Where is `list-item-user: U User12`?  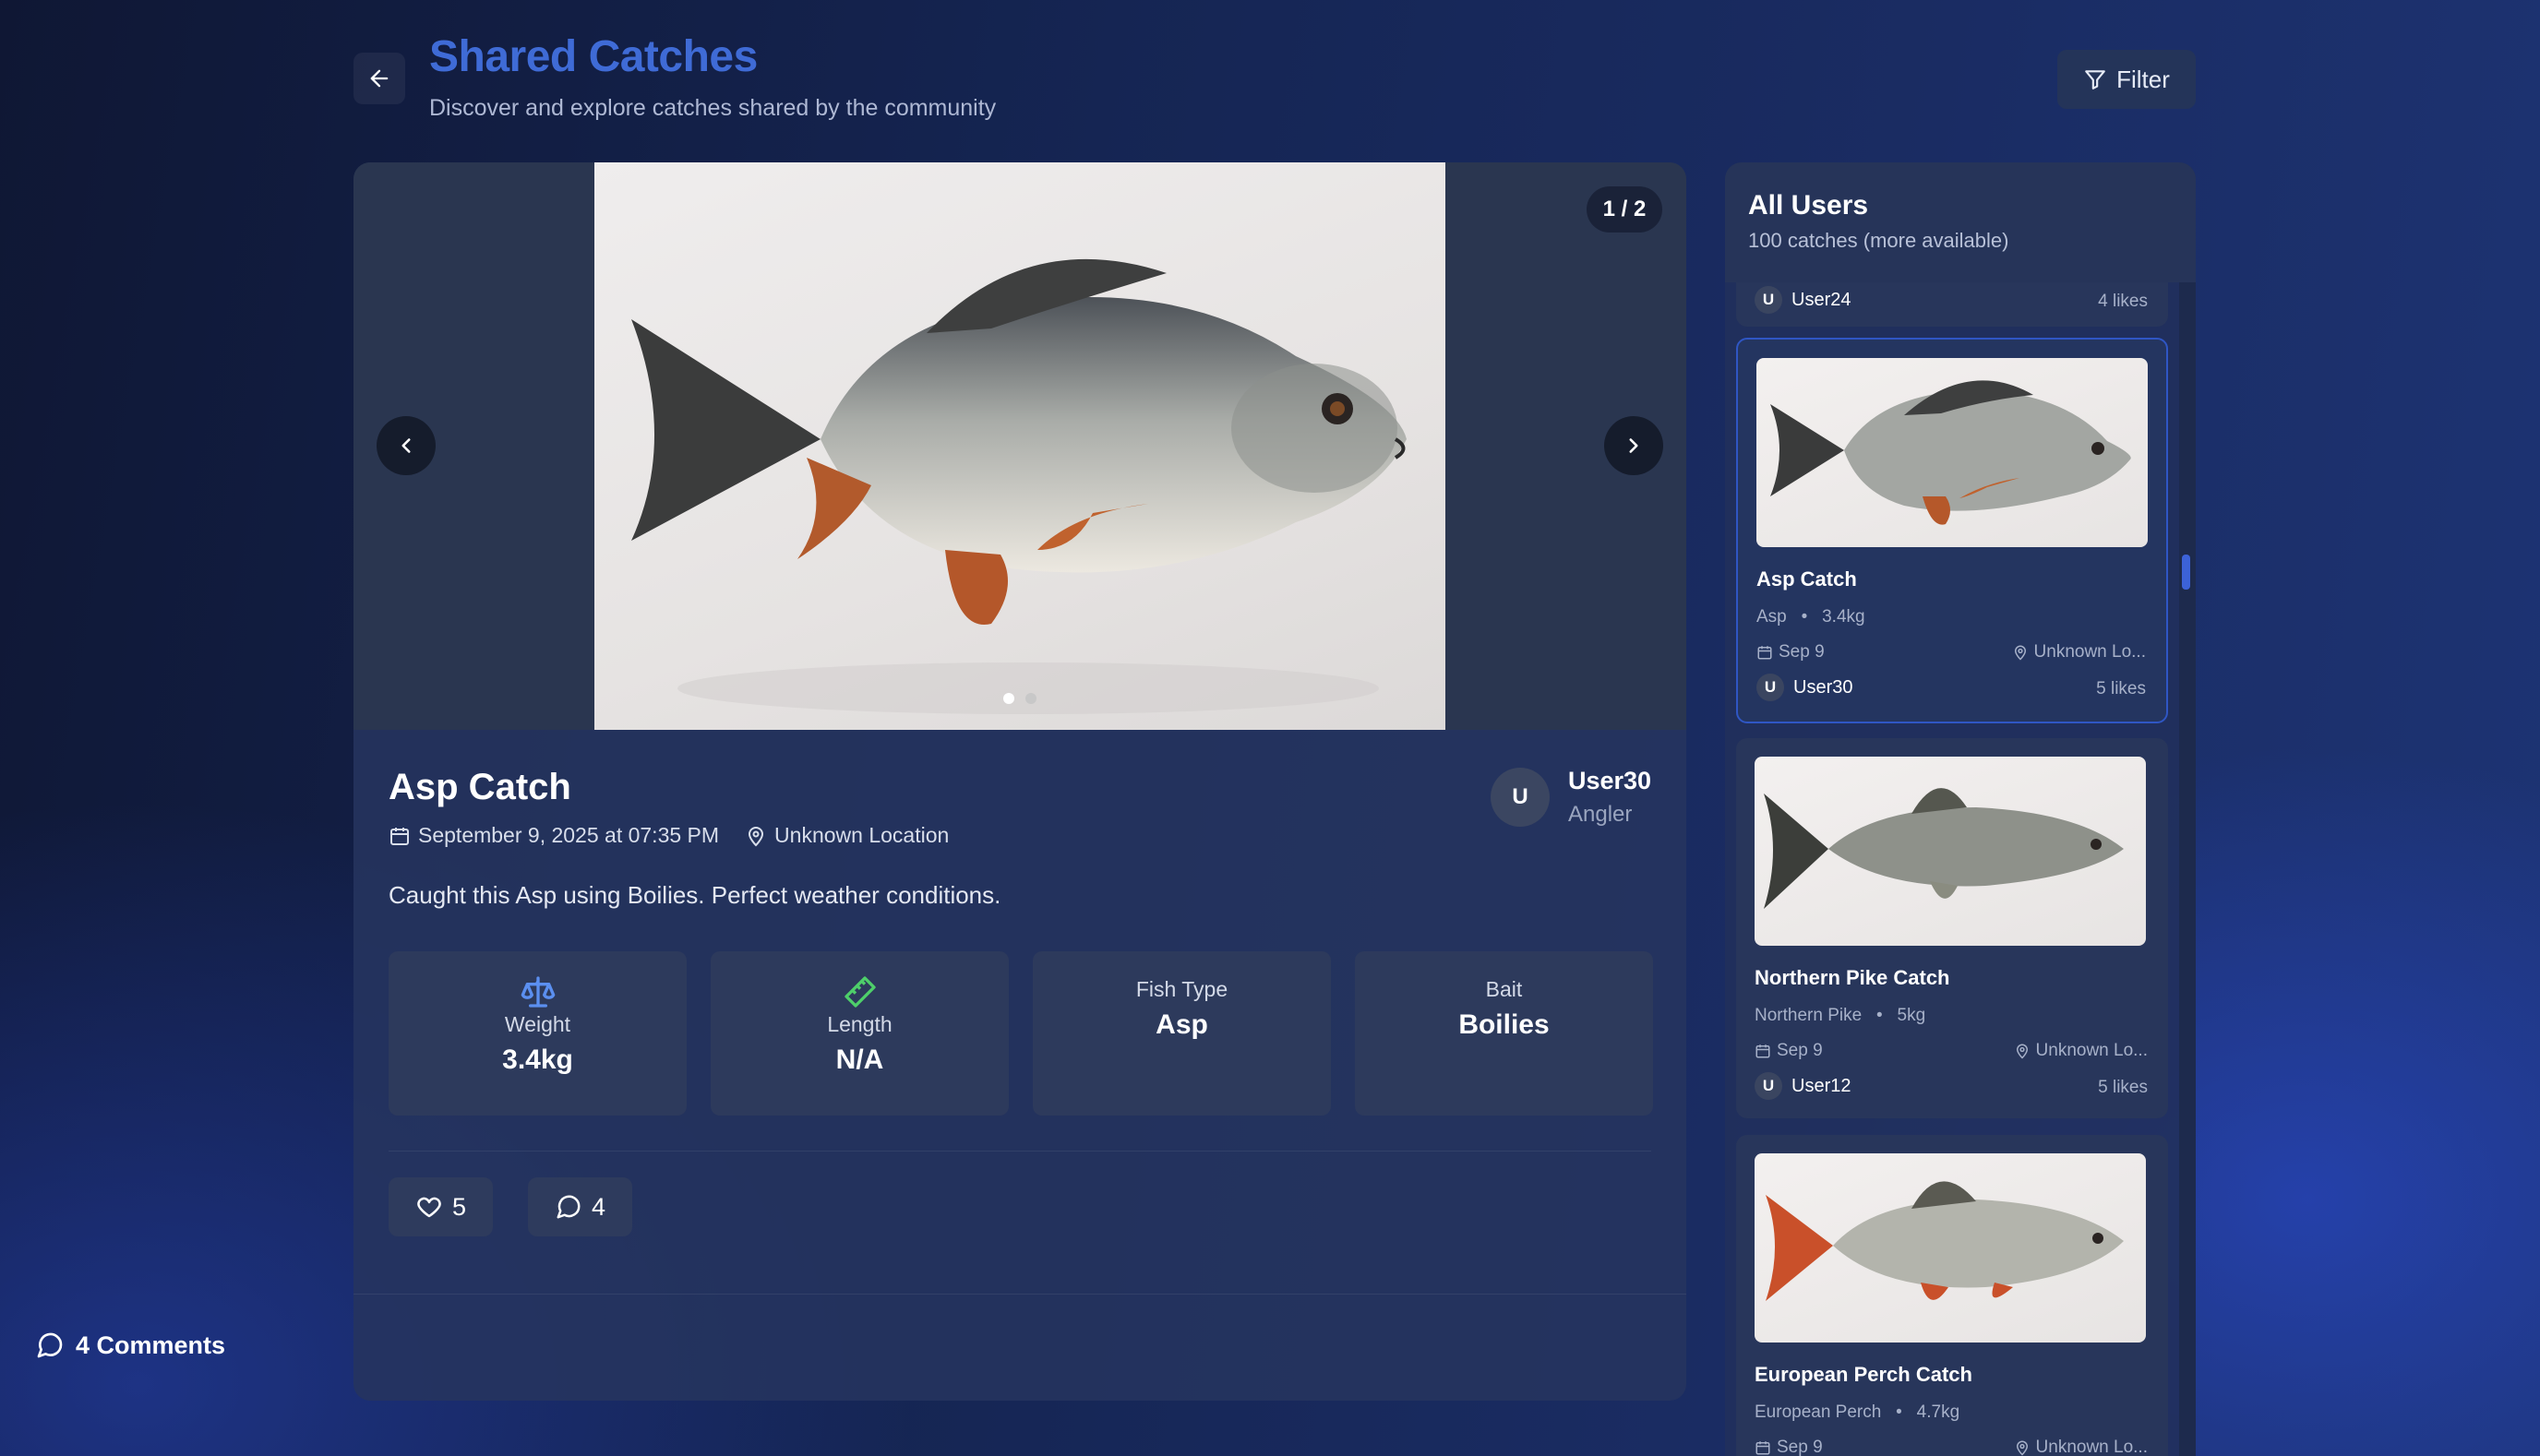
list-item-user: U User12 is located at coordinates (1803, 1086).